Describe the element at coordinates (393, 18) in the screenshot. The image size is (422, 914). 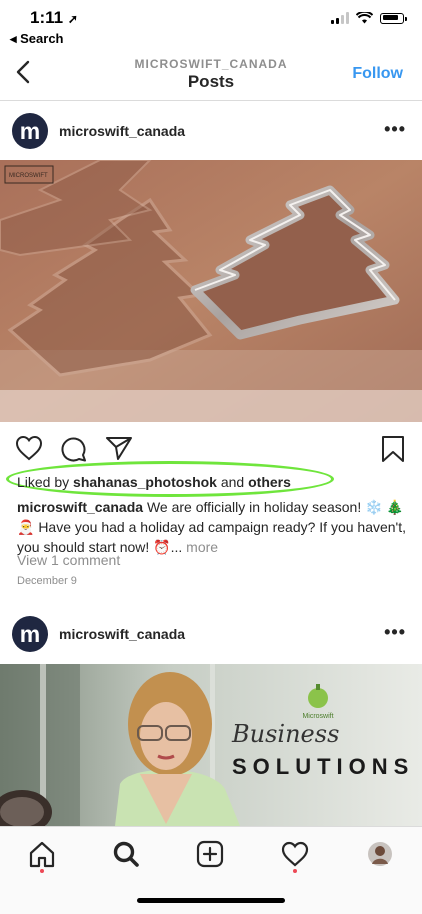
I see `battery-icon` at that location.